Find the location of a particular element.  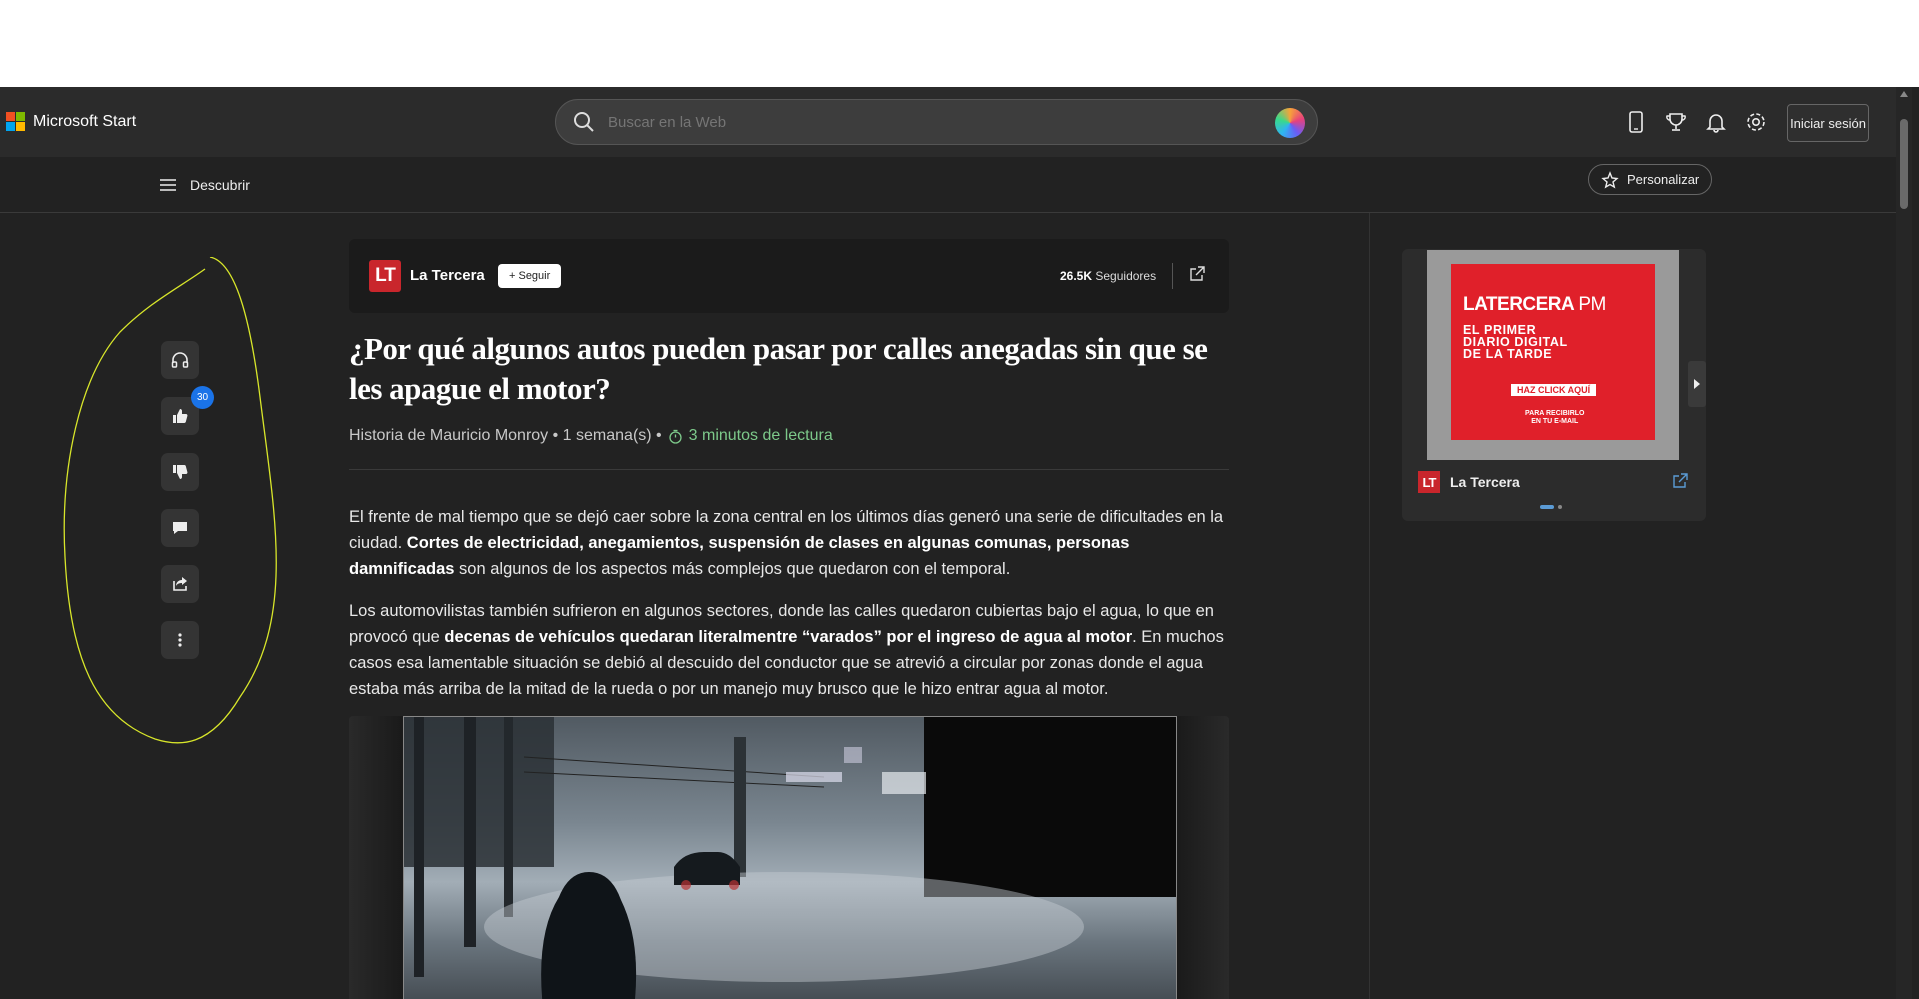

follow-button: + Seguir is located at coordinates (530, 276).